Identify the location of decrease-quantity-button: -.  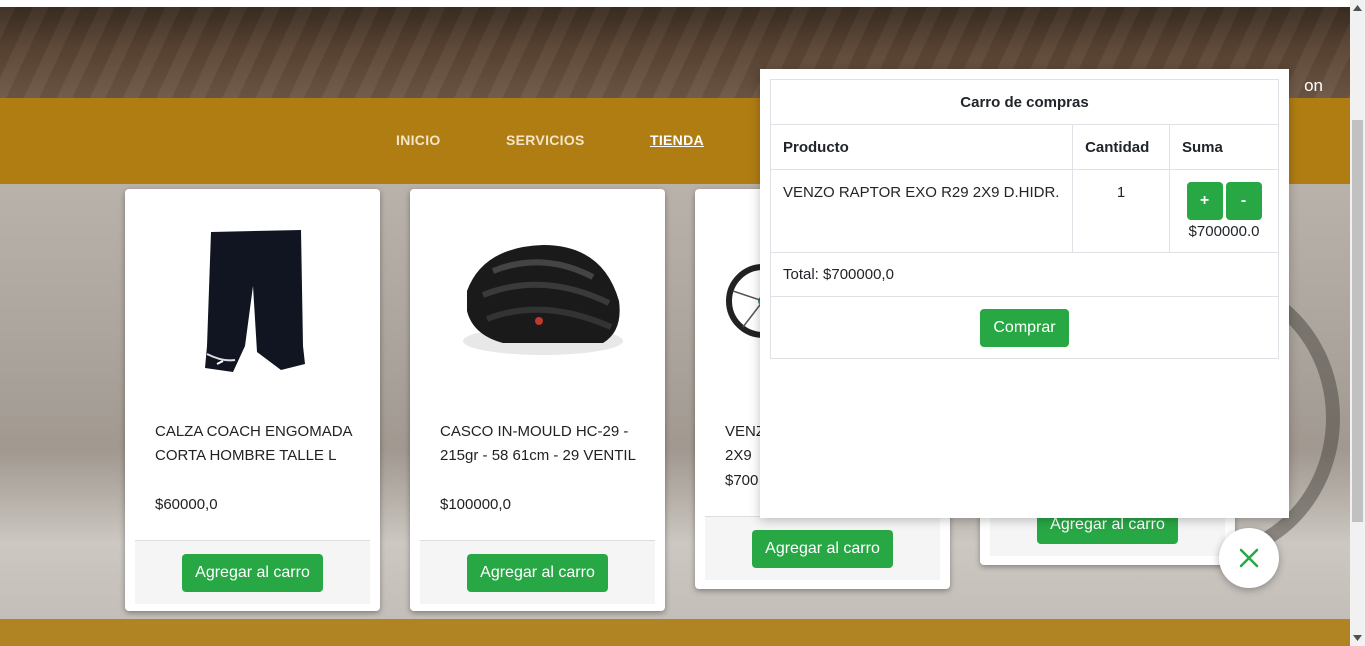
(1243, 201).